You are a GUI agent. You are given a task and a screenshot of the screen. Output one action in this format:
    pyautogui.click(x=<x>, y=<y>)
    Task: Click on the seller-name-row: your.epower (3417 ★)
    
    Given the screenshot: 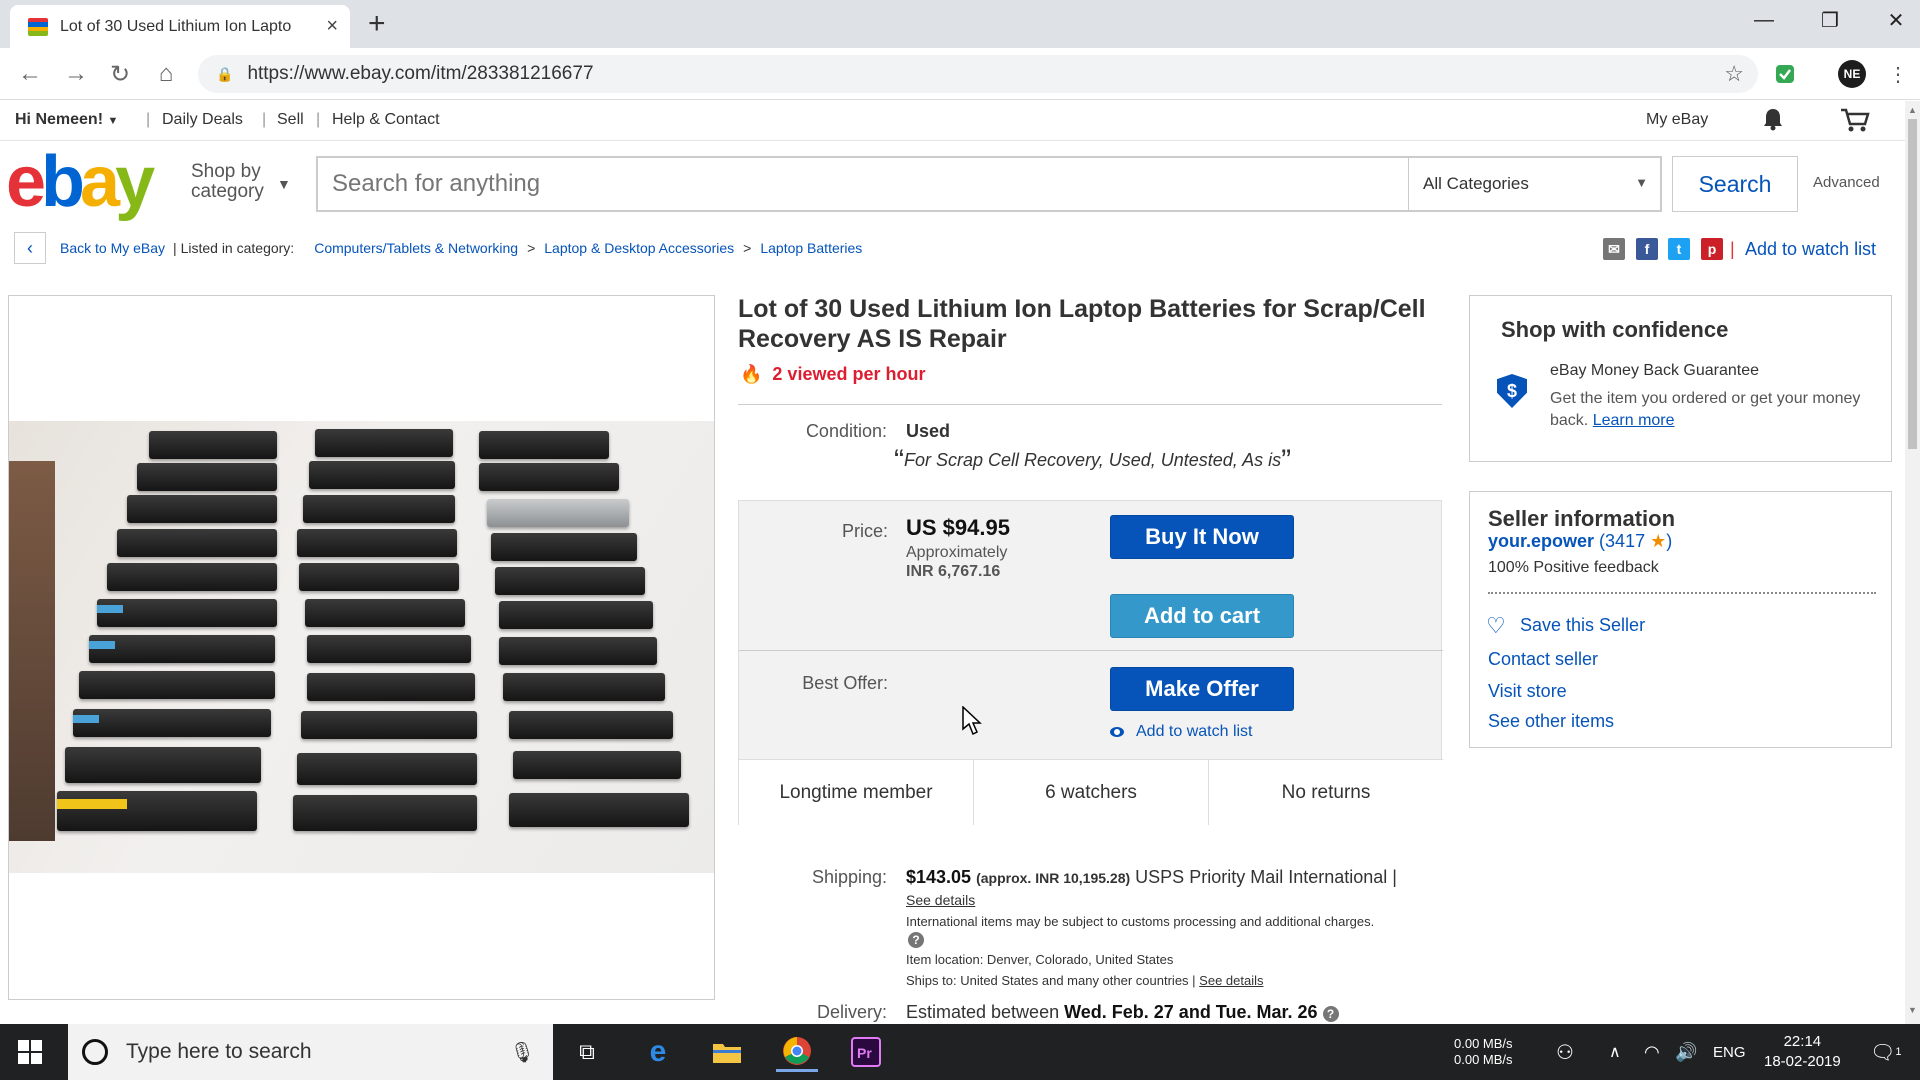 What is the action you would take?
    pyautogui.click(x=1580, y=541)
    